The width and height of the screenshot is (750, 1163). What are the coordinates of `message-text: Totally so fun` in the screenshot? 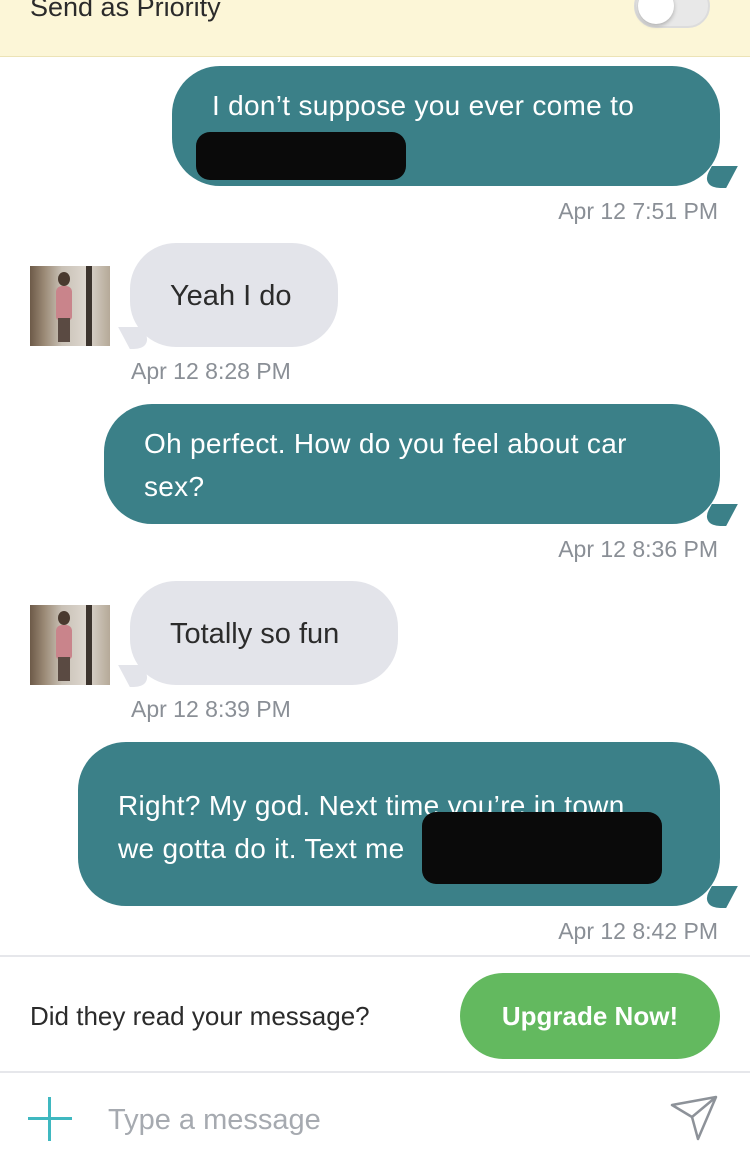 It's located at (255, 634).